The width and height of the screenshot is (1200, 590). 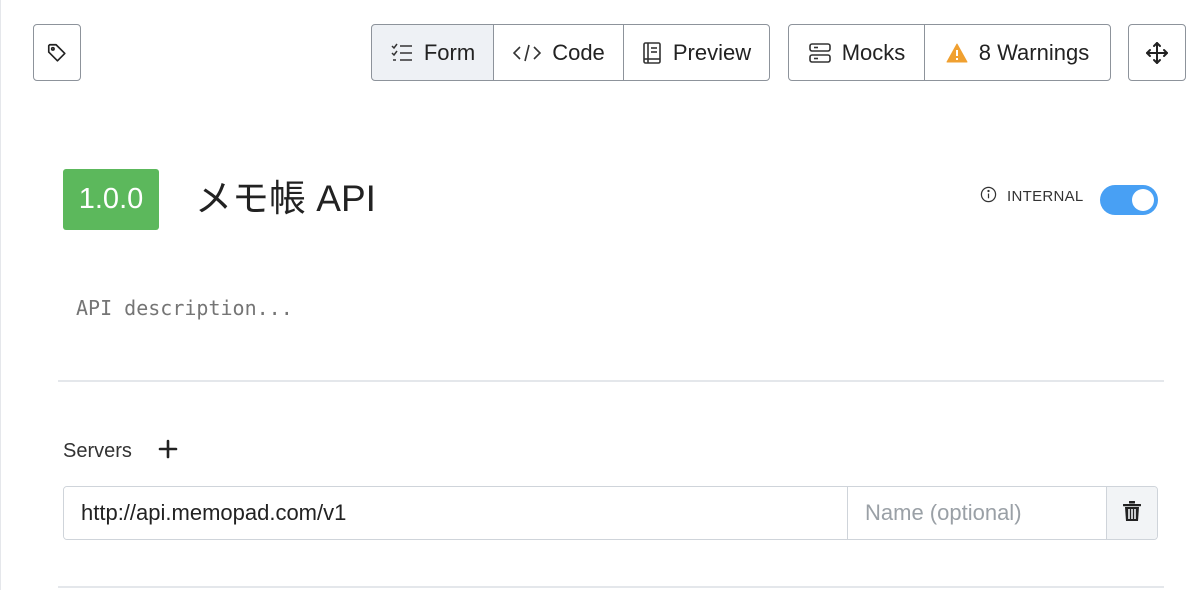 What do you see at coordinates (957, 53) in the screenshot?
I see `warning-icon` at bounding box center [957, 53].